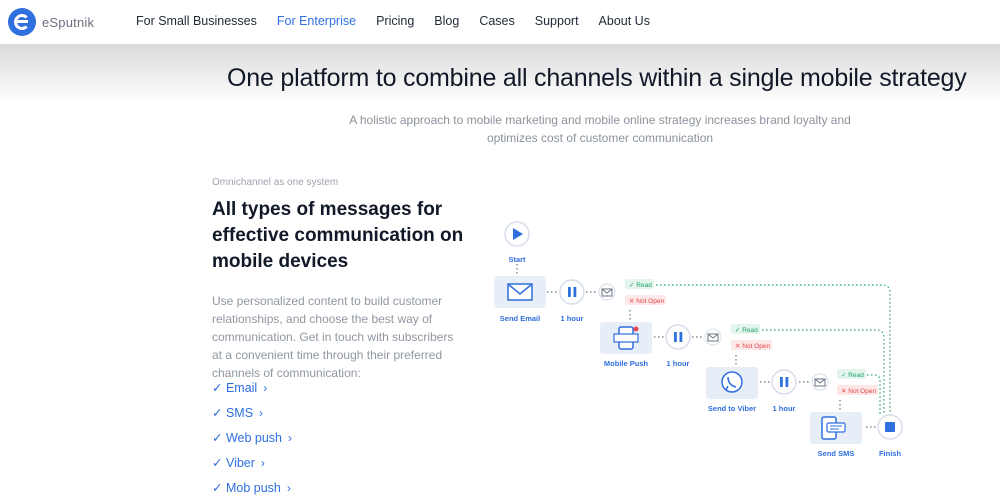  I want to click on nav-cases: Cases, so click(496, 21).